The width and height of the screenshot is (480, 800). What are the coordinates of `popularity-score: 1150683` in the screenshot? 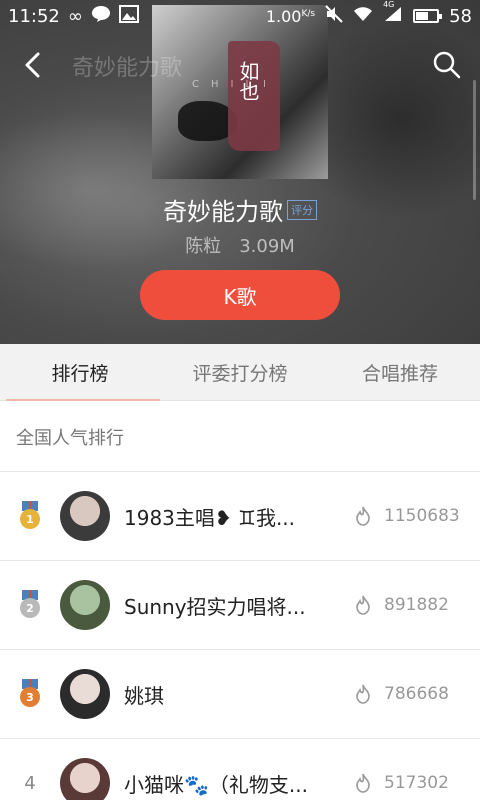 It's located at (422, 516).